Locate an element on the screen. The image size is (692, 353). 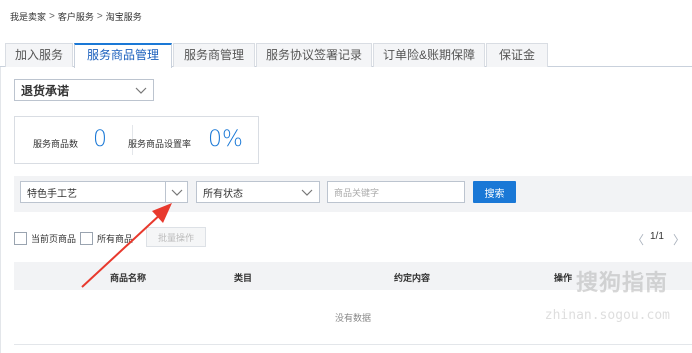
breadcrumb: 我是卖家 > 客户服务 > 淘宝服务 is located at coordinates (76, 16).